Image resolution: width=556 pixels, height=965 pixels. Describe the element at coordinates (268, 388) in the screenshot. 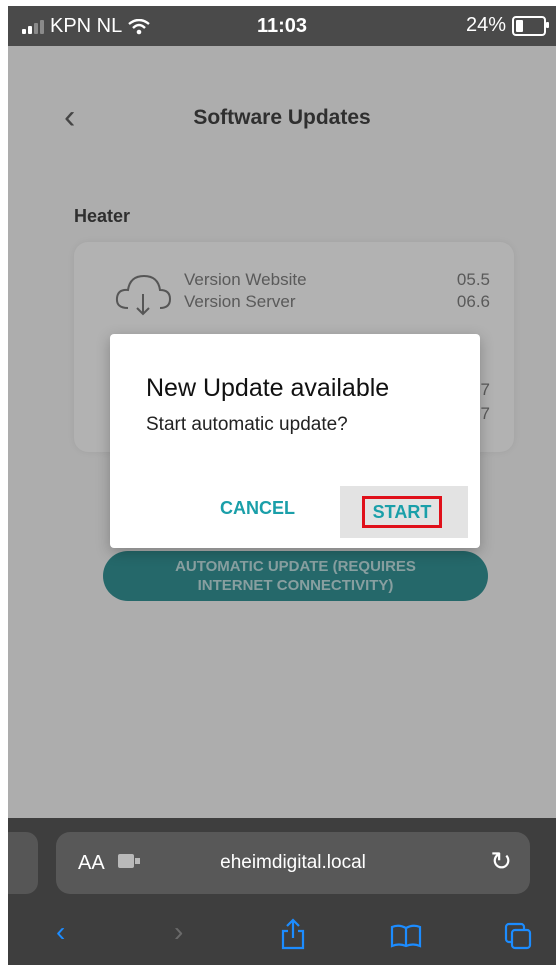

I see `dialog-title: New Update available` at that location.